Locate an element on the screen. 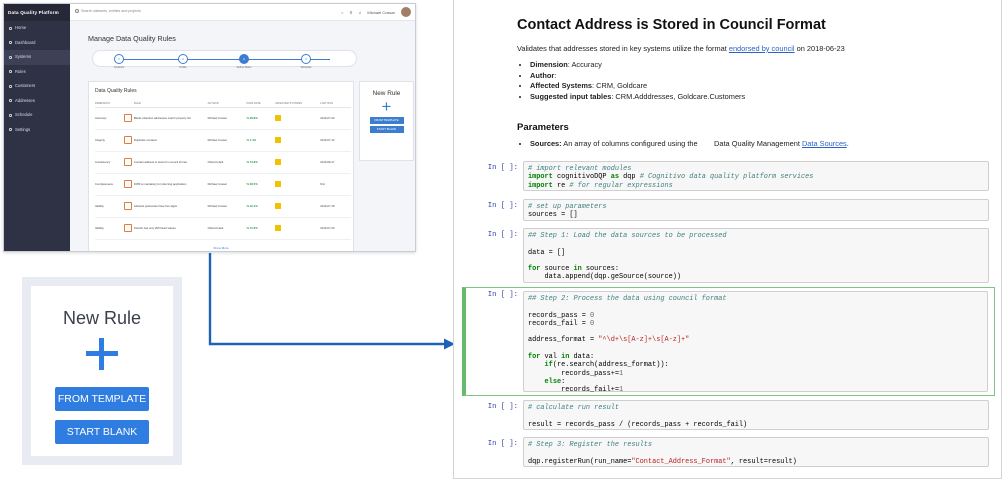 The image size is (1002, 479). col-systems: AFFECTED SYSTEMS is located at coordinates (298, 104).